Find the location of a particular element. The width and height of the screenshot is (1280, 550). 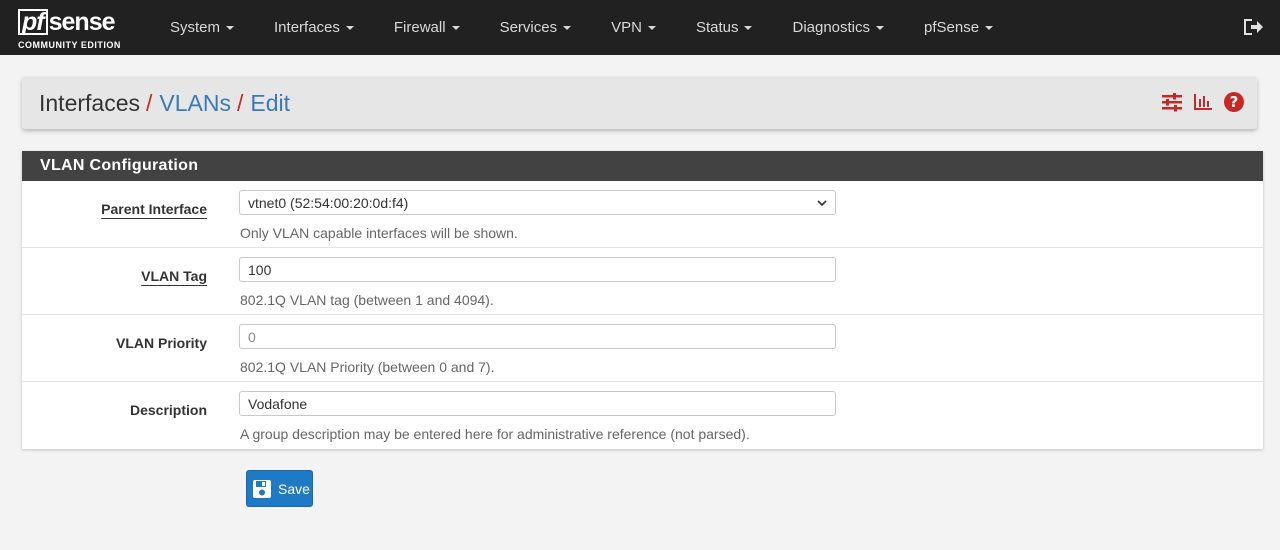

vlan-tag-input: 100 is located at coordinates (537, 269).